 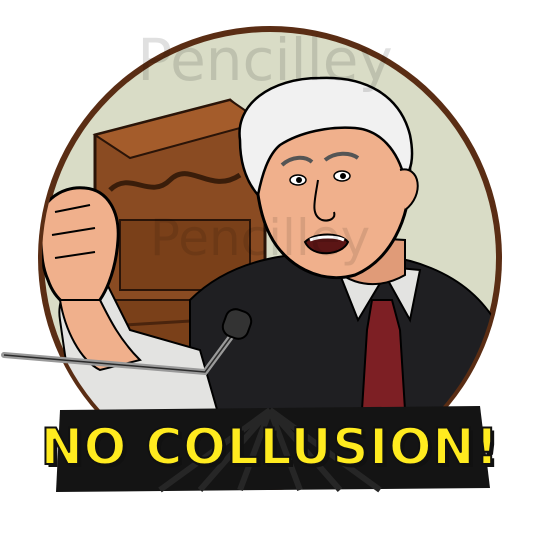 I want to click on watermark-text: Pencilley, so click(x=265, y=60).